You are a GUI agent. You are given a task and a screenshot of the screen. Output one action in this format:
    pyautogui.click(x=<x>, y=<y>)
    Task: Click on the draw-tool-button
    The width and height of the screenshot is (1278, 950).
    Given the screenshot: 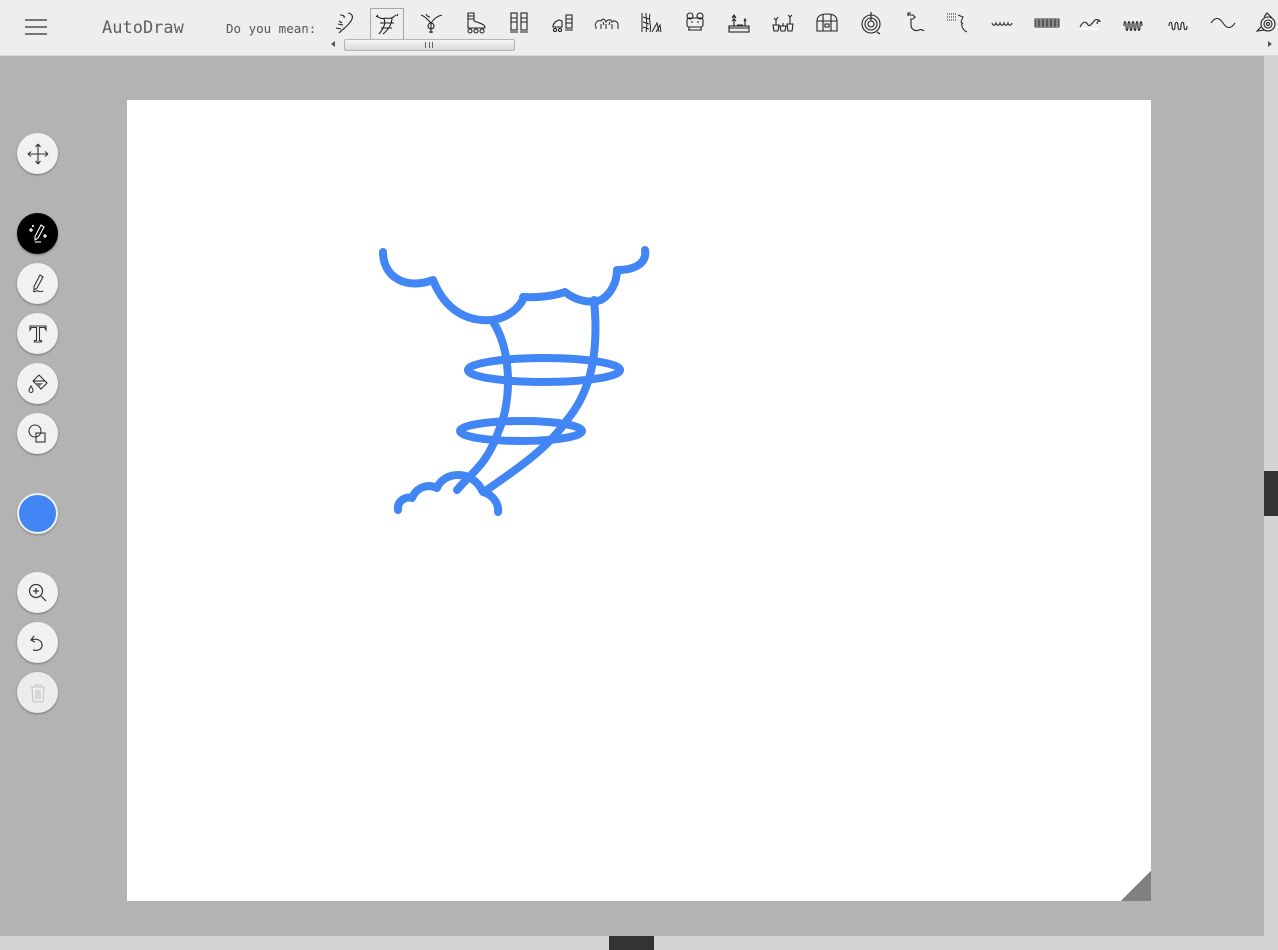 What is the action you would take?
    pyautogui.click(x=37, y=283)
    